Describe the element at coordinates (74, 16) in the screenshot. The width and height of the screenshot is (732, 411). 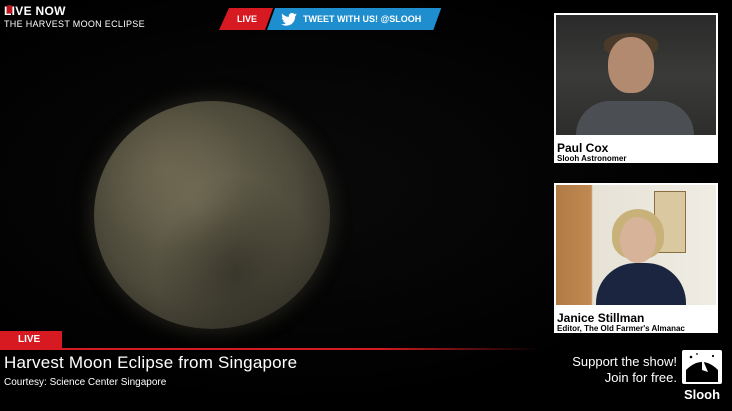
I see `live-now-label: LIVE NOW THE HARVEST MOON ECLIPSE` at that location.